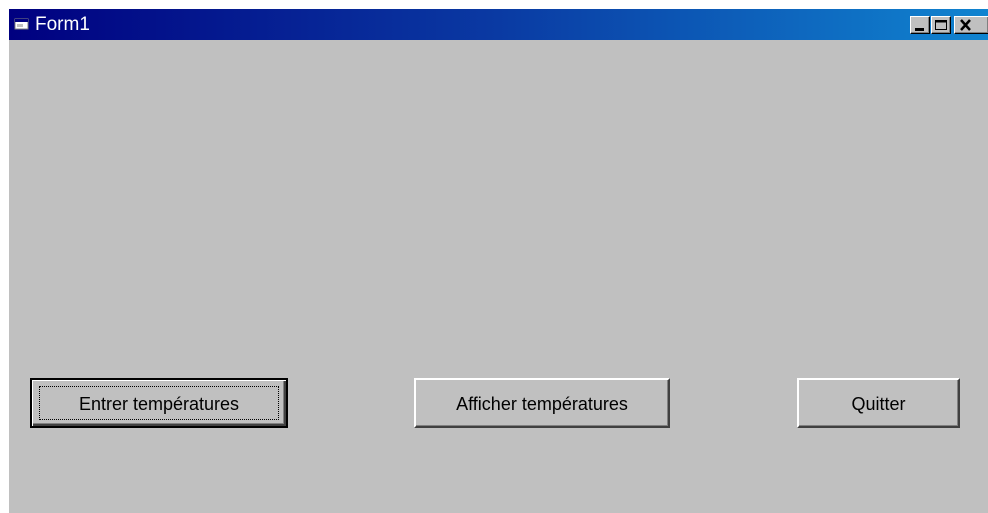 The image size is (988, 513). I want to click on close-icon, so click(965, 25).